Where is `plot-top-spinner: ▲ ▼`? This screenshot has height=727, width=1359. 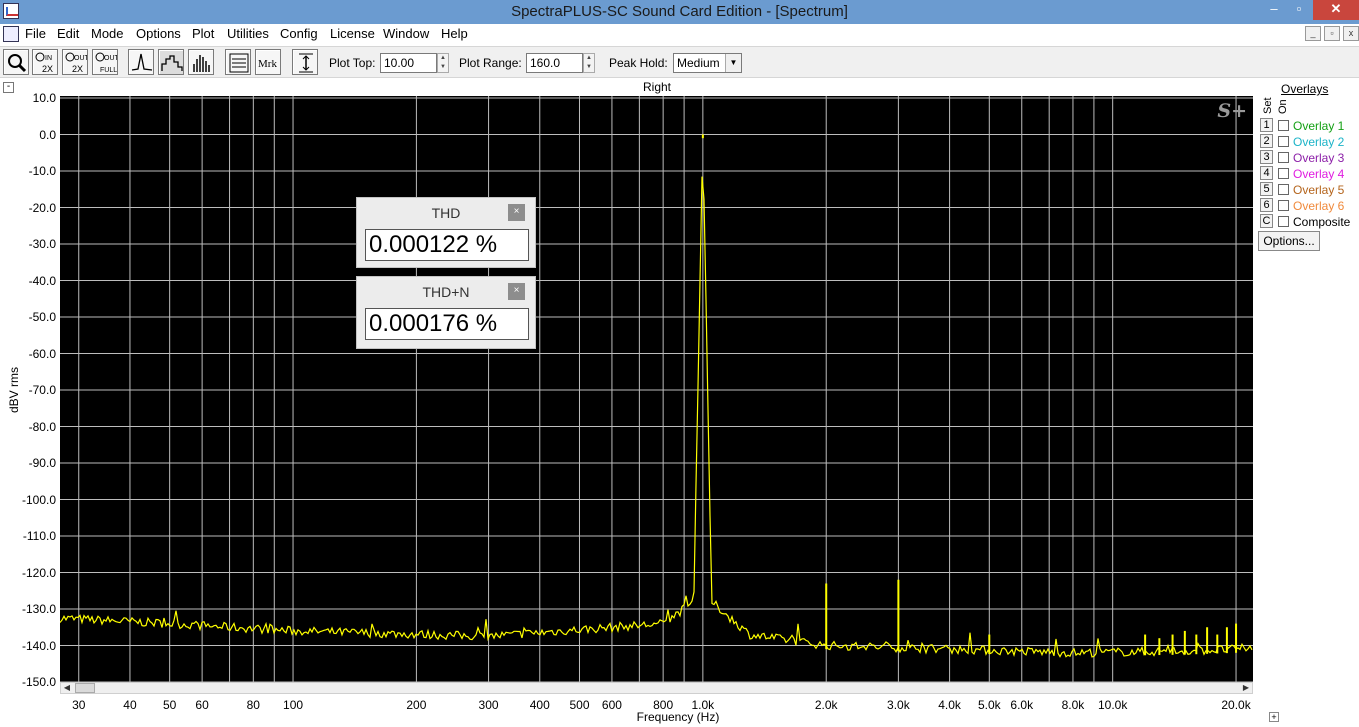 plot-top-spinner: ▲ ▼ is located at coordinates (443, 63).